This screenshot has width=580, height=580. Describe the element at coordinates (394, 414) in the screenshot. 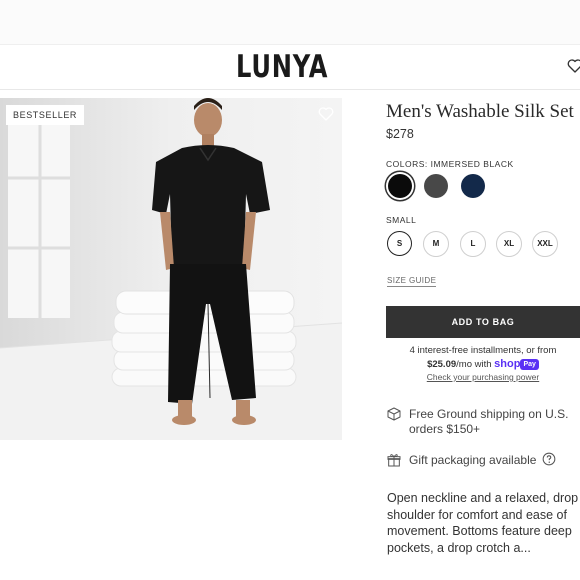

I see `box-icon` at that location.